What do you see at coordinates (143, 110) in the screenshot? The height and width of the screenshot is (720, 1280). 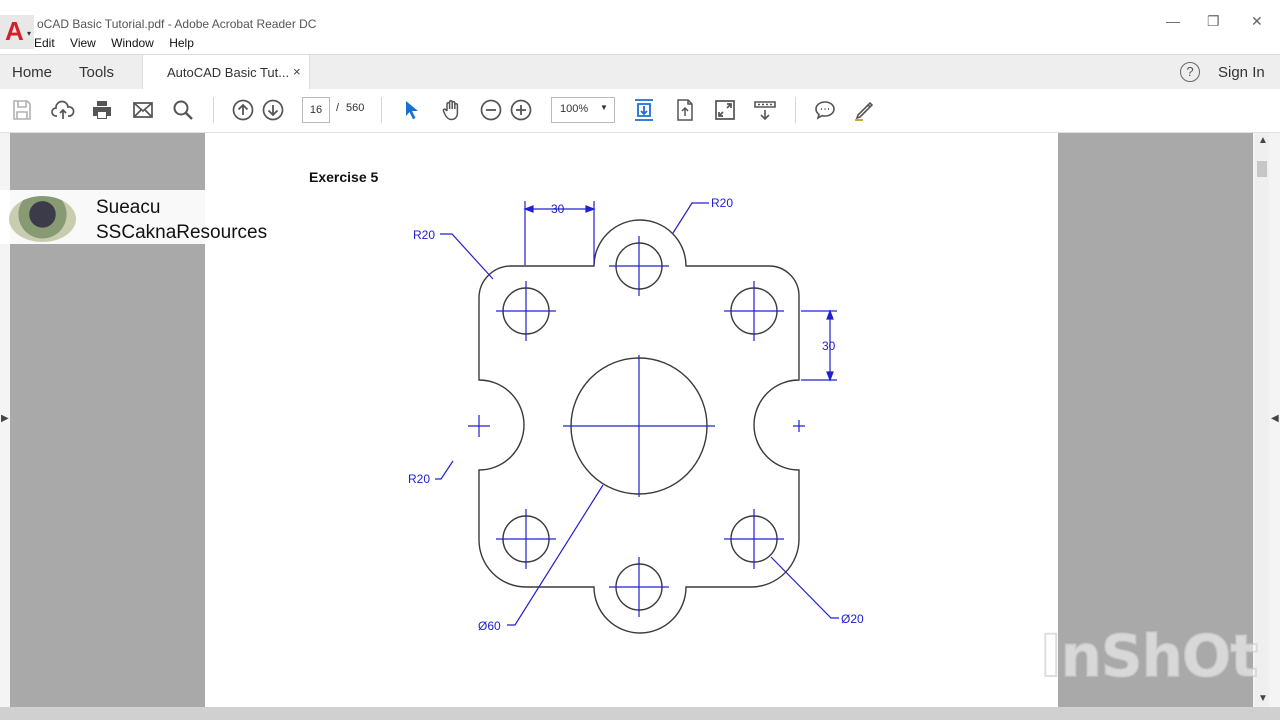 I see `email-icon` at bounding box center [143, 110].